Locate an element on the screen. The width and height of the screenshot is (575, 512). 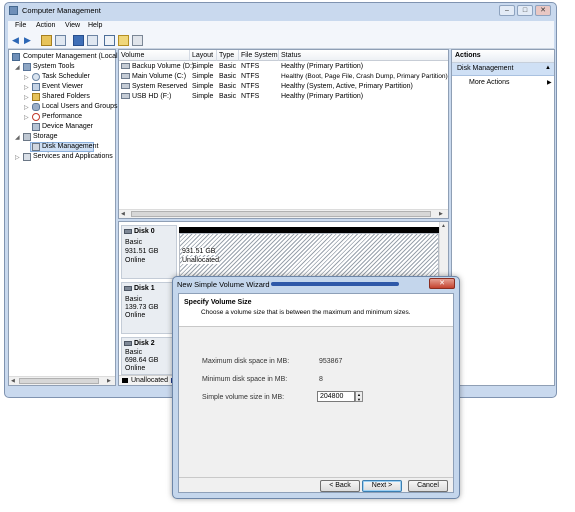
tree-scroll-thumb is located at coordinates (59, 381).